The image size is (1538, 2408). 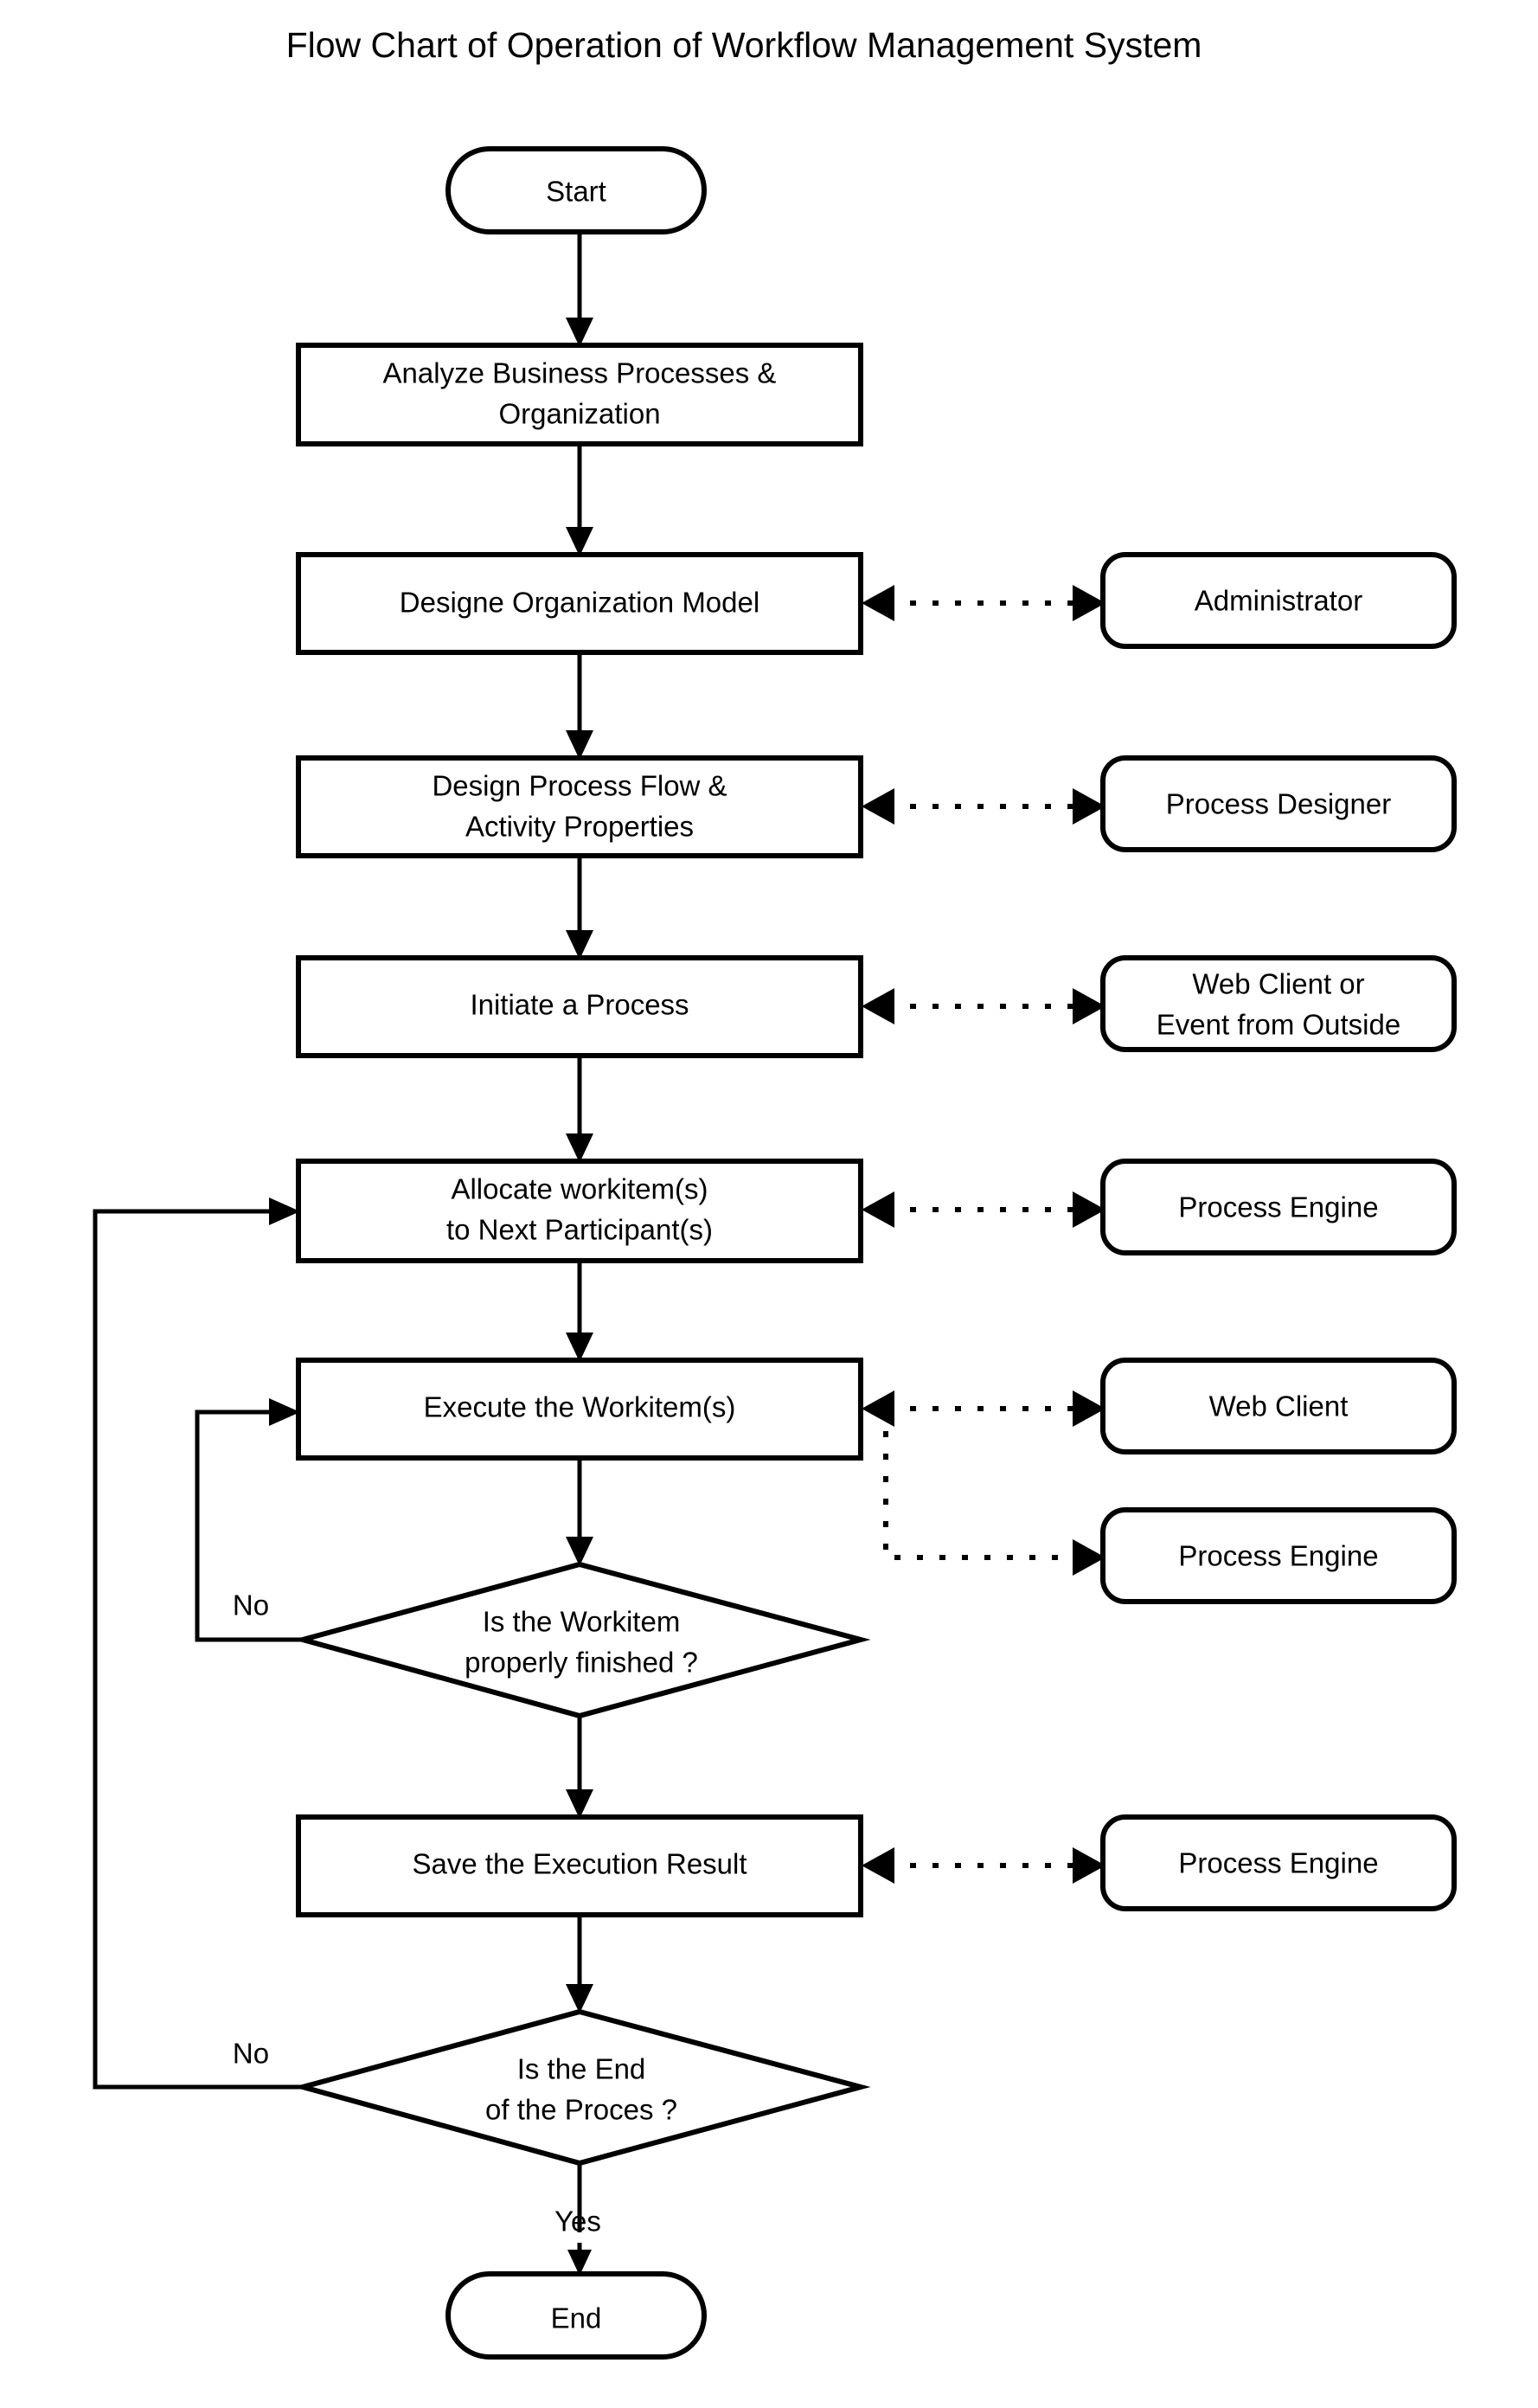 I want to click on process-engine-allocate-label: Process Engine, so click(x=1278, y=1207).